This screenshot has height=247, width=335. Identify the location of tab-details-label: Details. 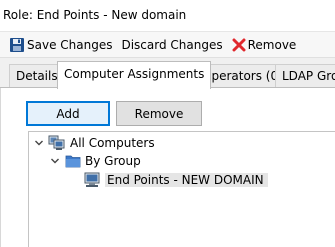
(37, 76).